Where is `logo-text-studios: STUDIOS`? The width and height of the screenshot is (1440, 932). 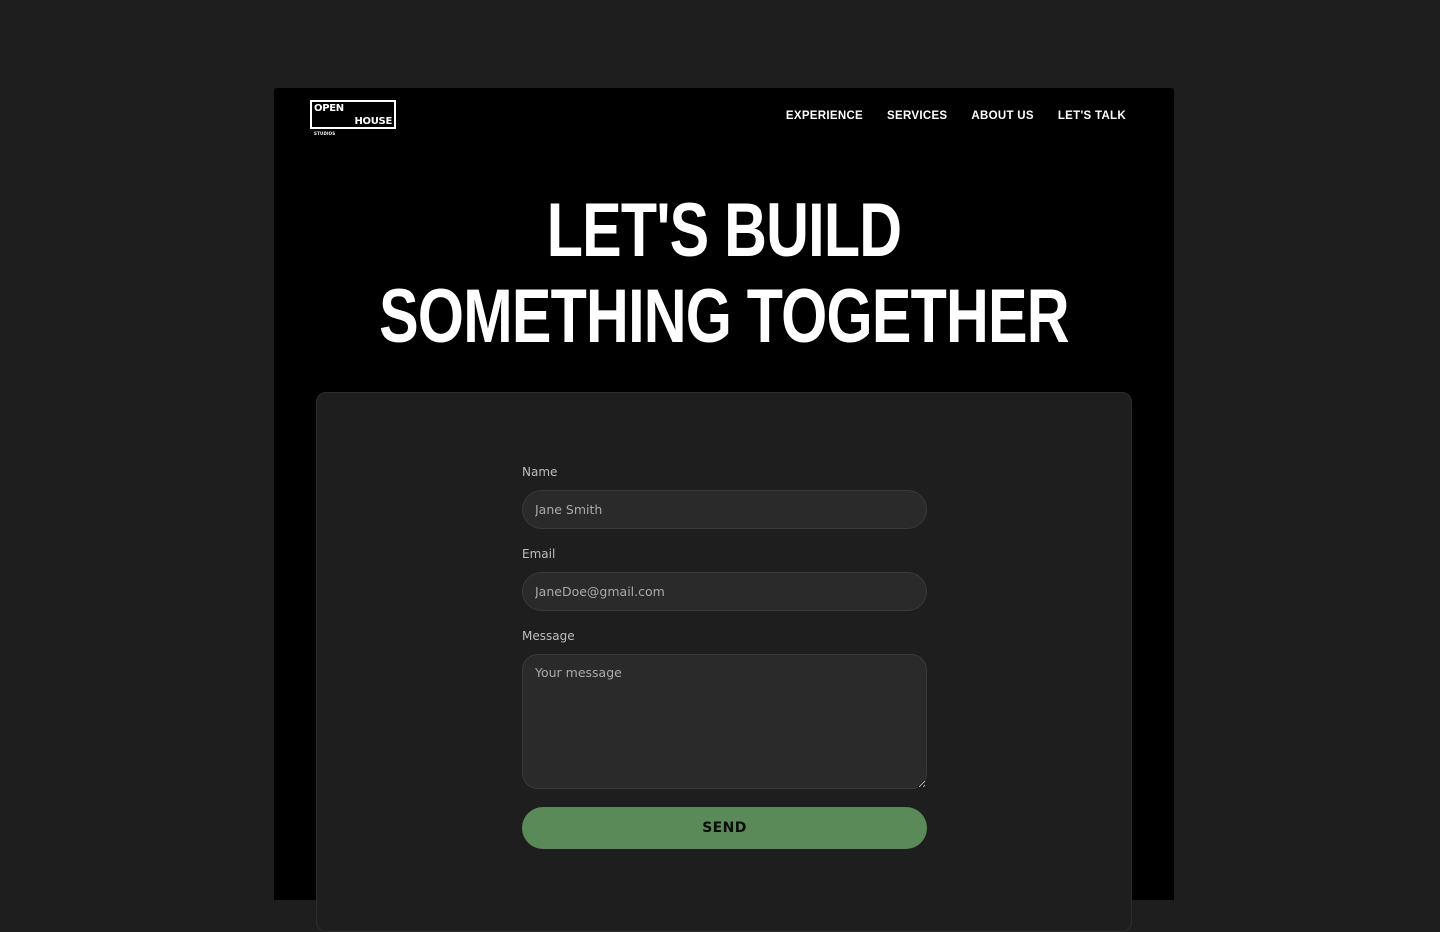
logo-text-studios: STUDIOS is located at coordinates (325, 133).